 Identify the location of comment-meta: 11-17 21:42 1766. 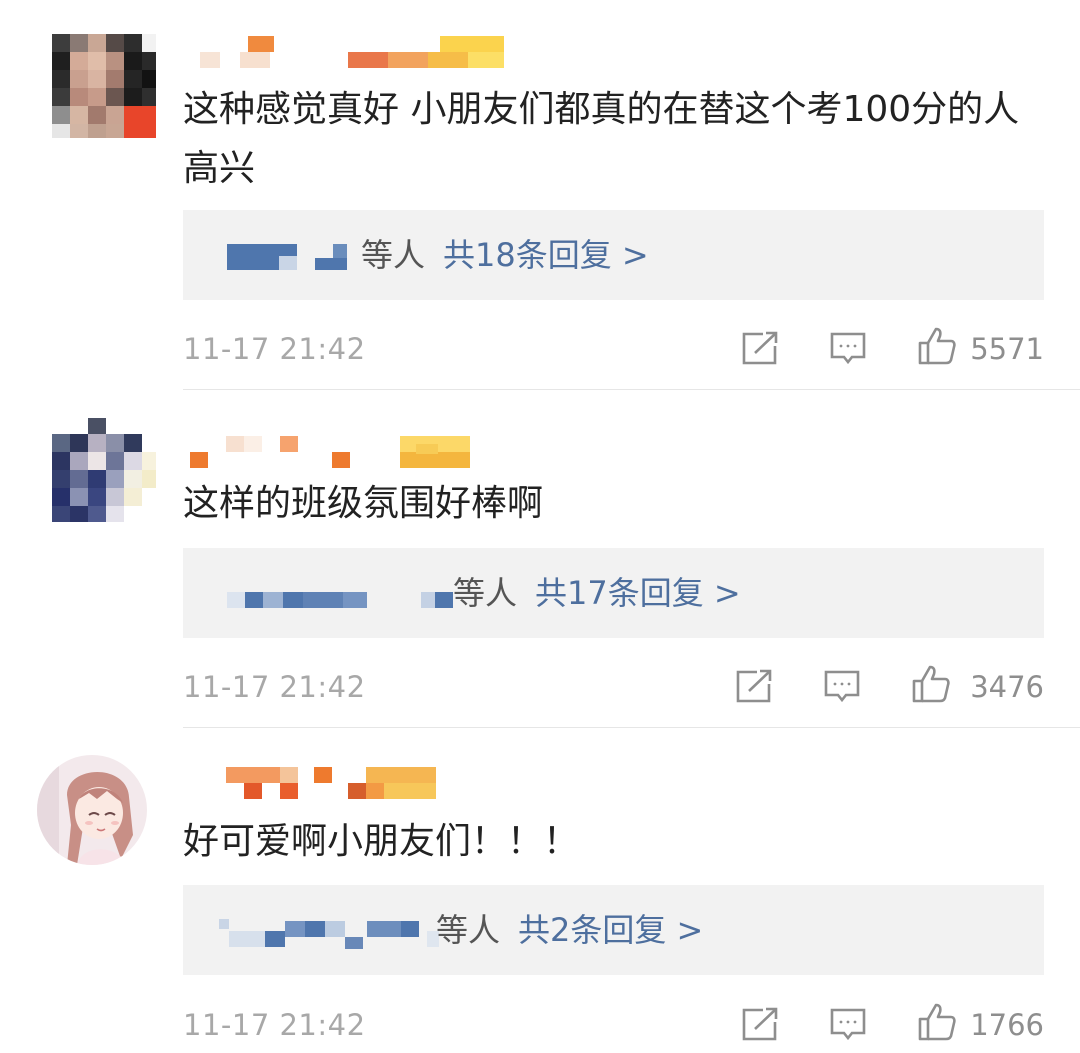
(613, 1024).